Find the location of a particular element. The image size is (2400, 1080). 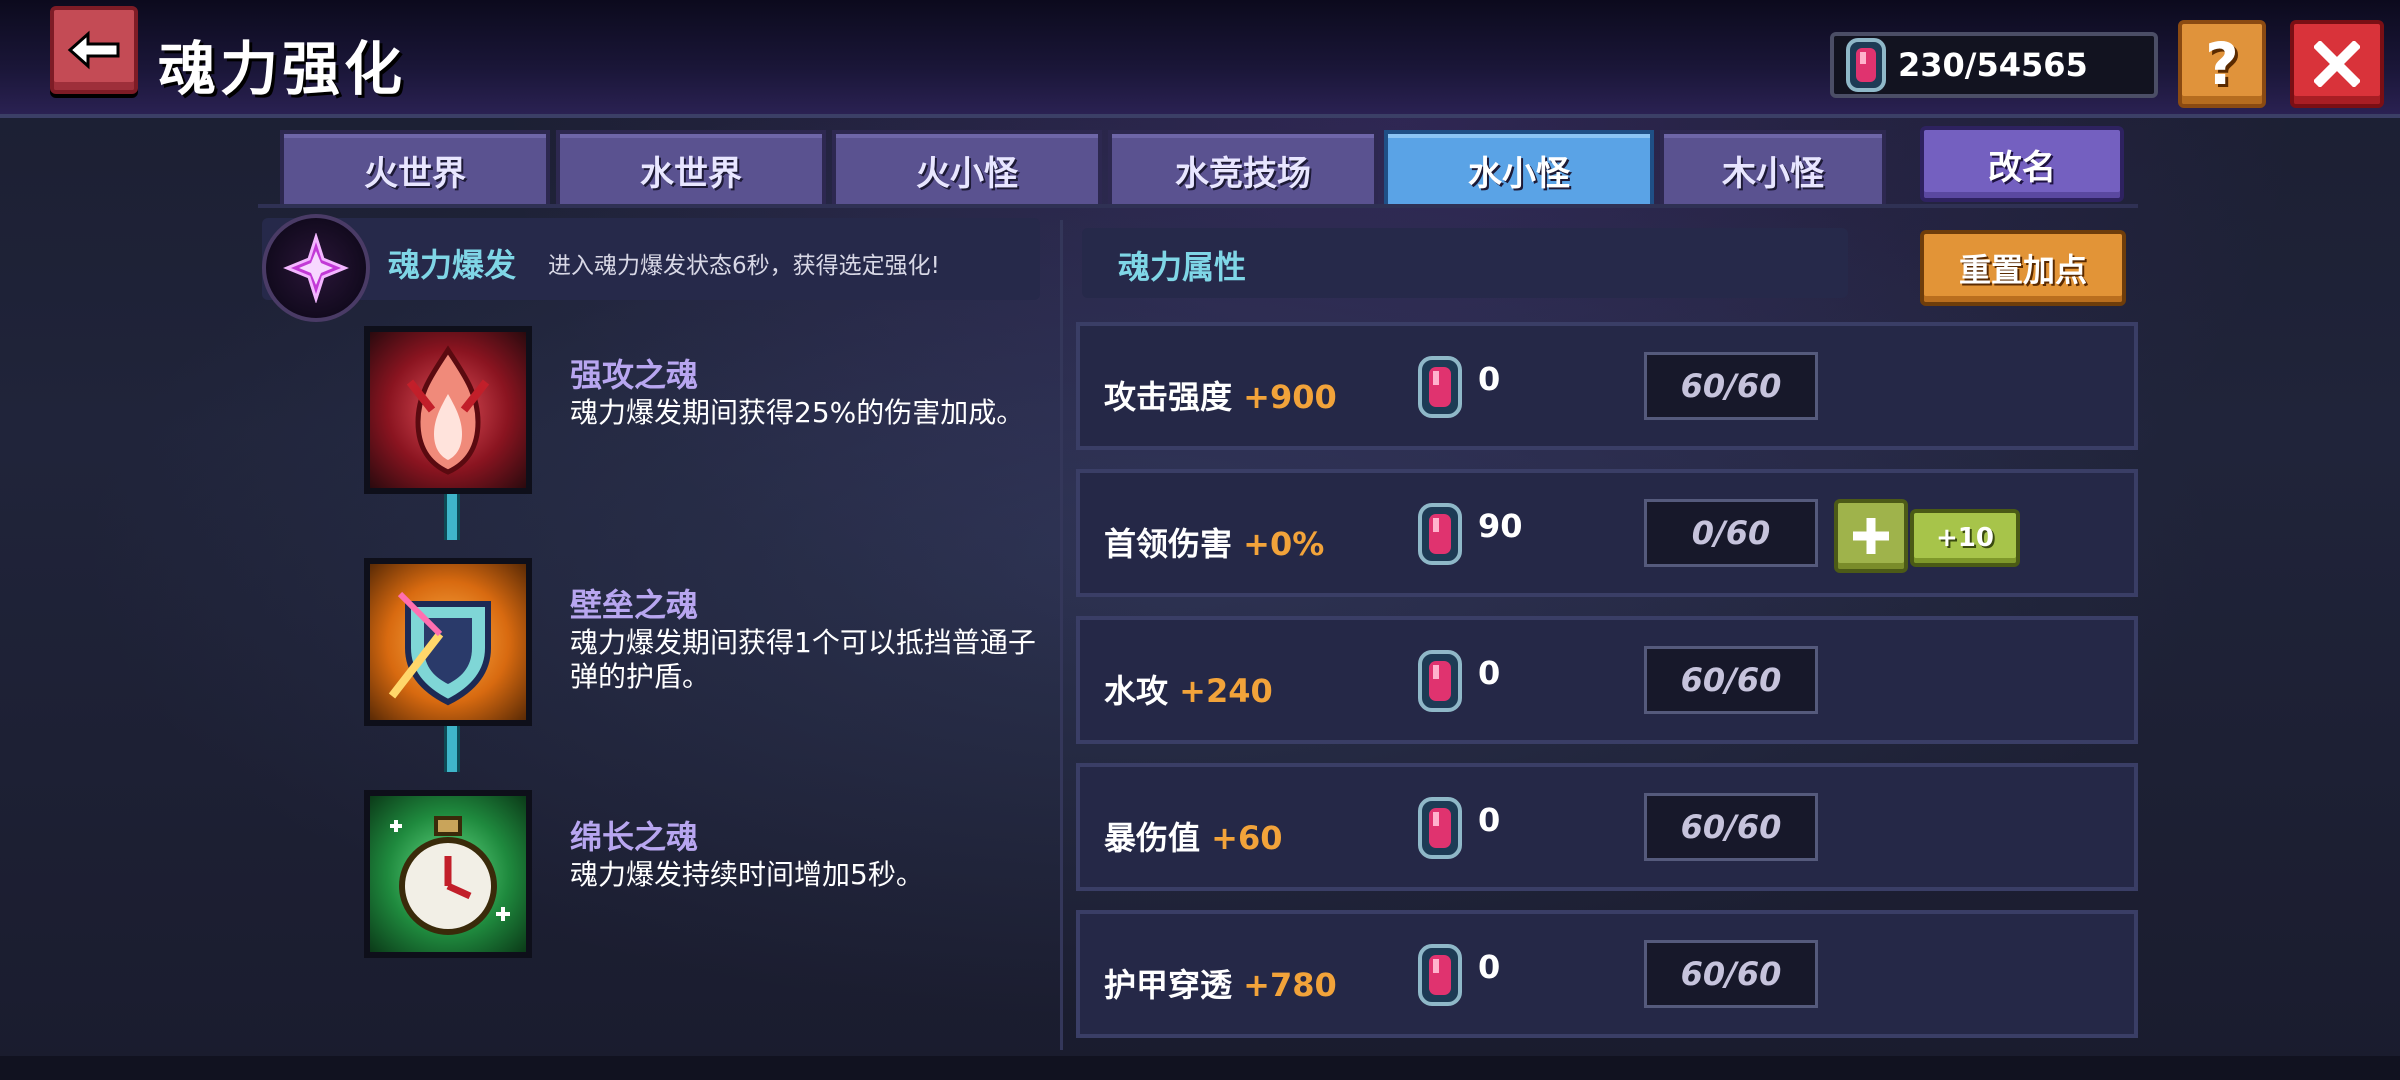

shield-icon is located at coordinates (448, 642).